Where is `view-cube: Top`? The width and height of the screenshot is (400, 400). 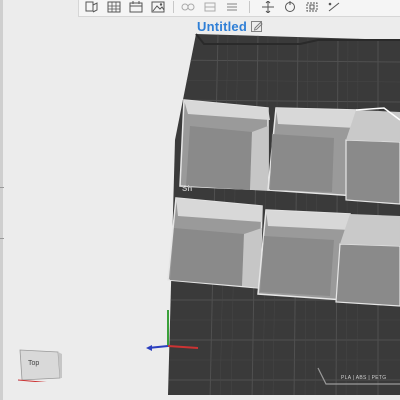
view-cube: Top is located at coordinates (39, 366).